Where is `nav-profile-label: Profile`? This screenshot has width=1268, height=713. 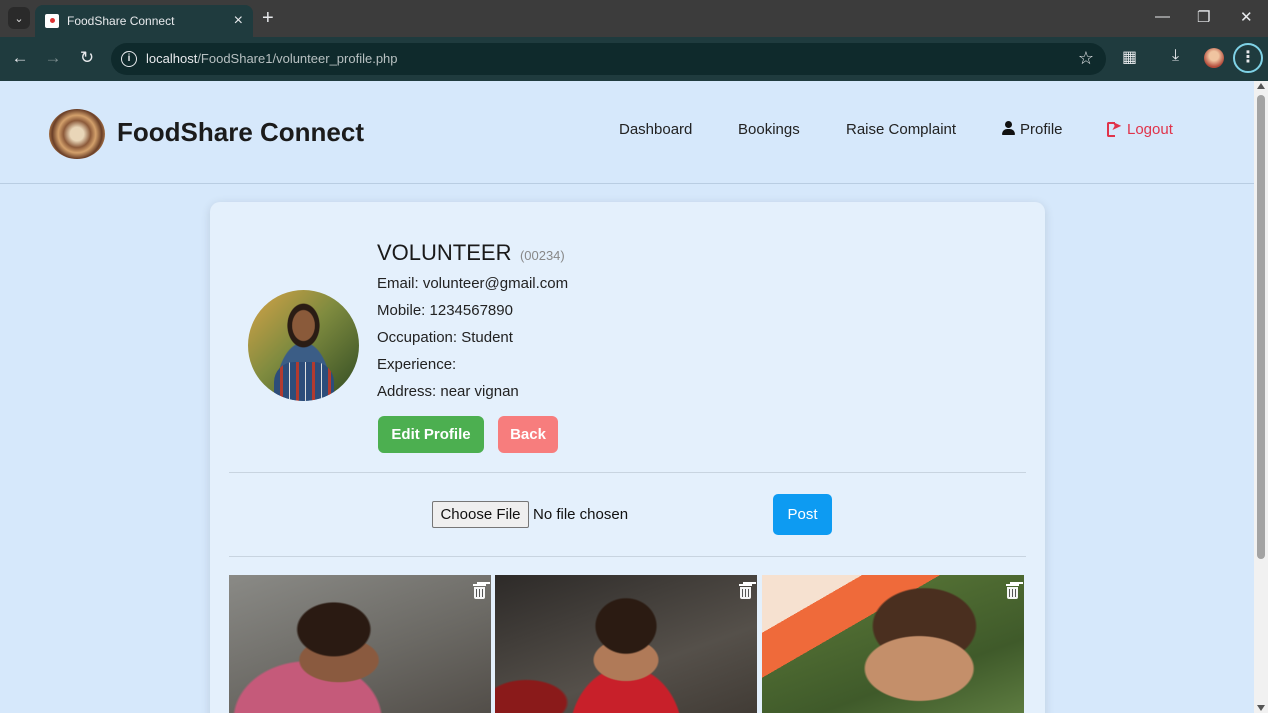
nav-profile-label: Profile is located at coordinates (1041, 129).